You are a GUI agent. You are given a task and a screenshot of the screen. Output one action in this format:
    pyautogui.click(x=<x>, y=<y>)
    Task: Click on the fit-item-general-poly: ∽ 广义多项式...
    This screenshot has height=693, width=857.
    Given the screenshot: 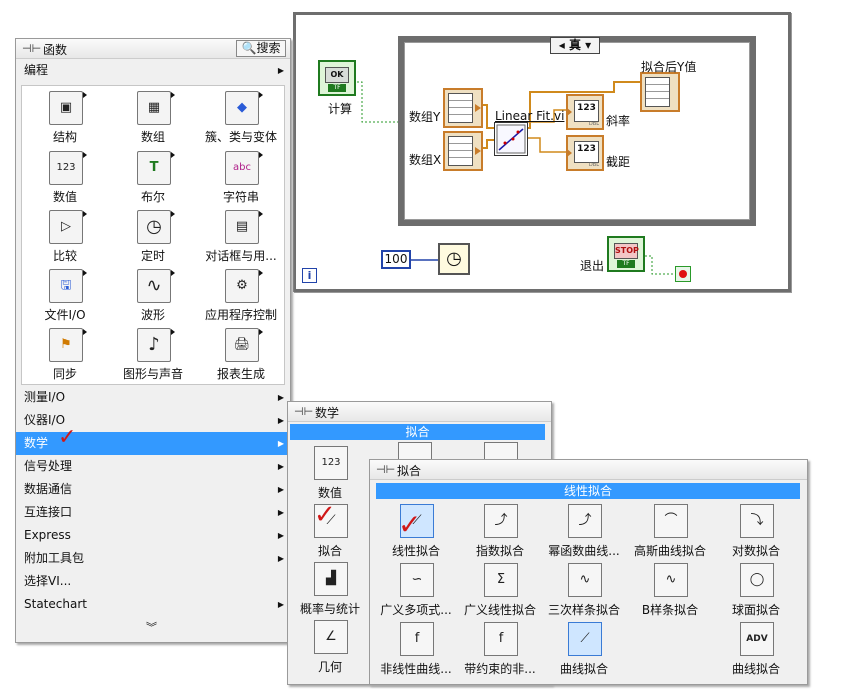 What is the action you would take?
    pyautogui.click(x=416, y=590)
    